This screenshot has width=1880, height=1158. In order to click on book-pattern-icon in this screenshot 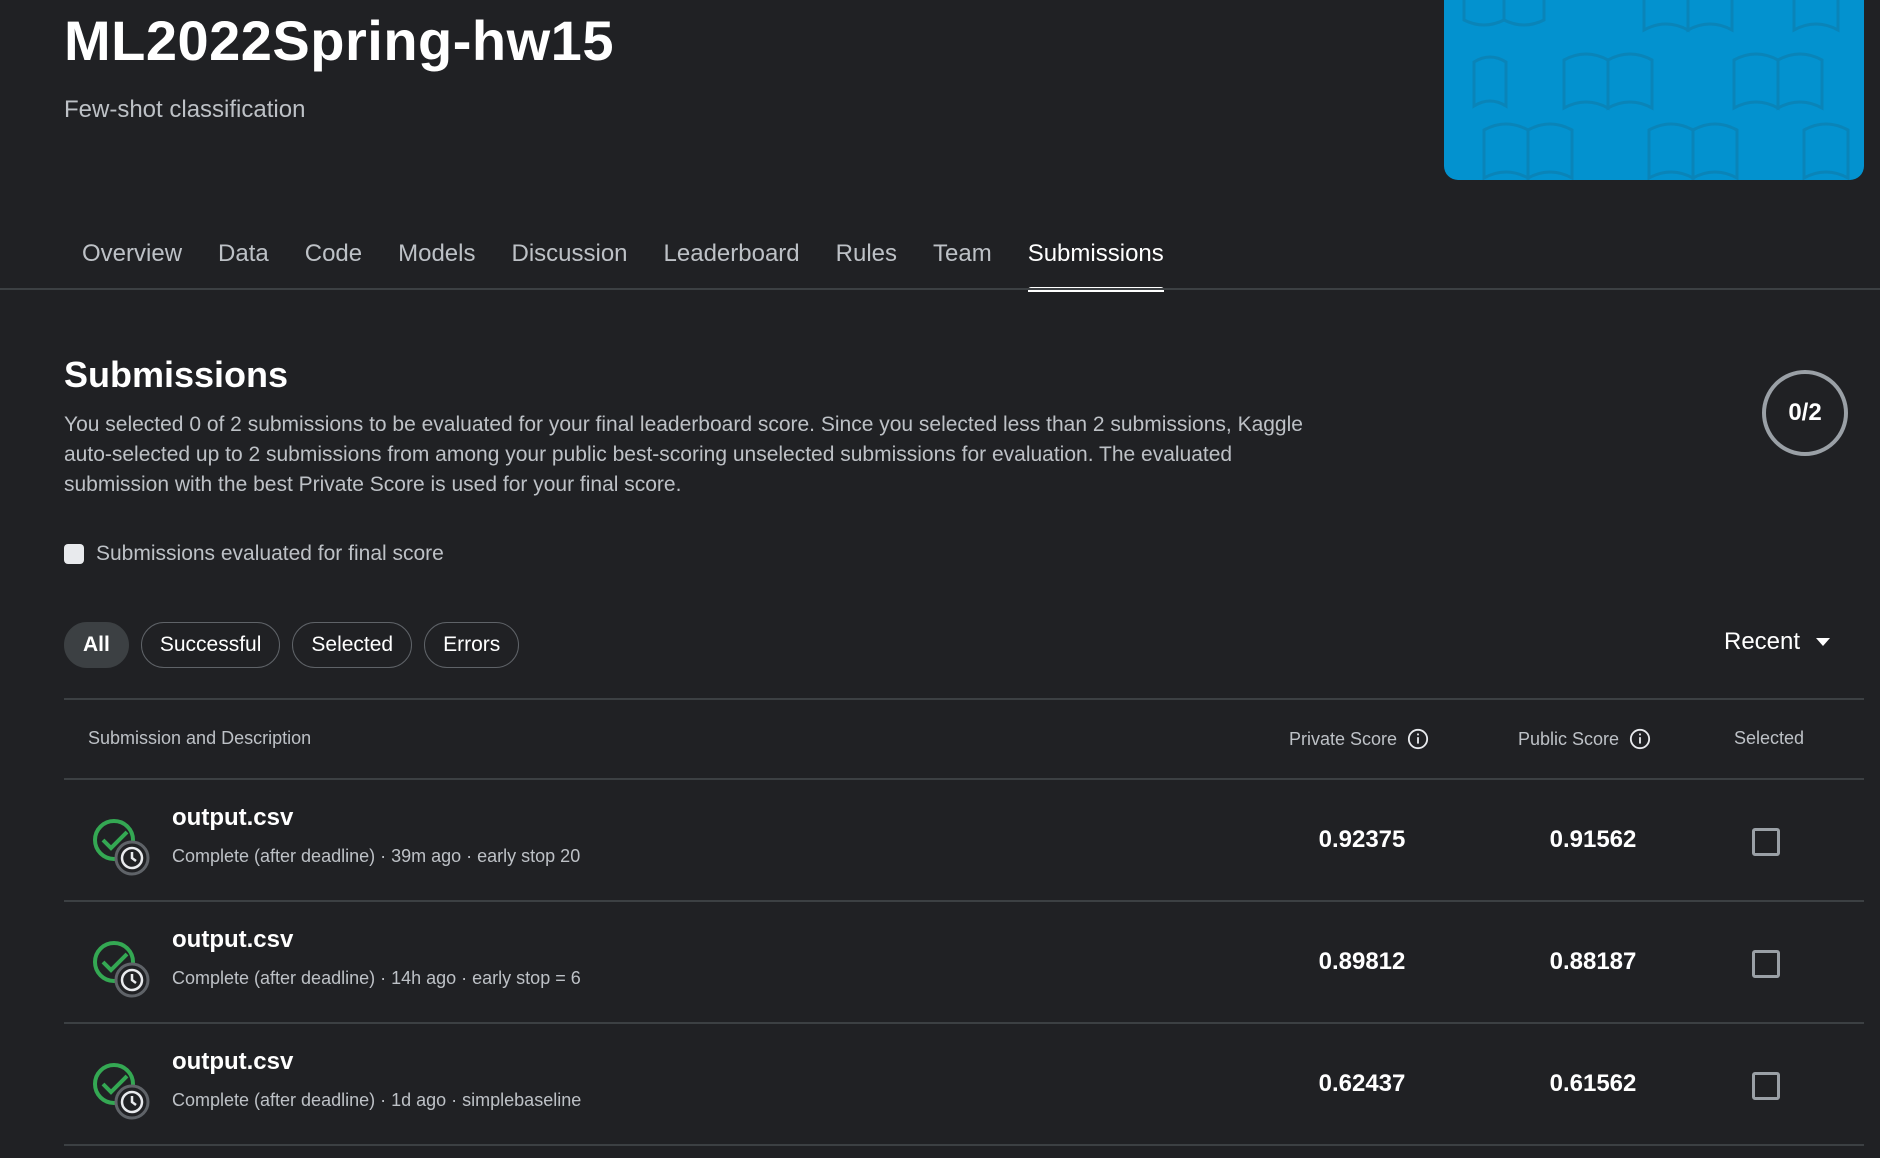, I will do `click(1656, 90)`.